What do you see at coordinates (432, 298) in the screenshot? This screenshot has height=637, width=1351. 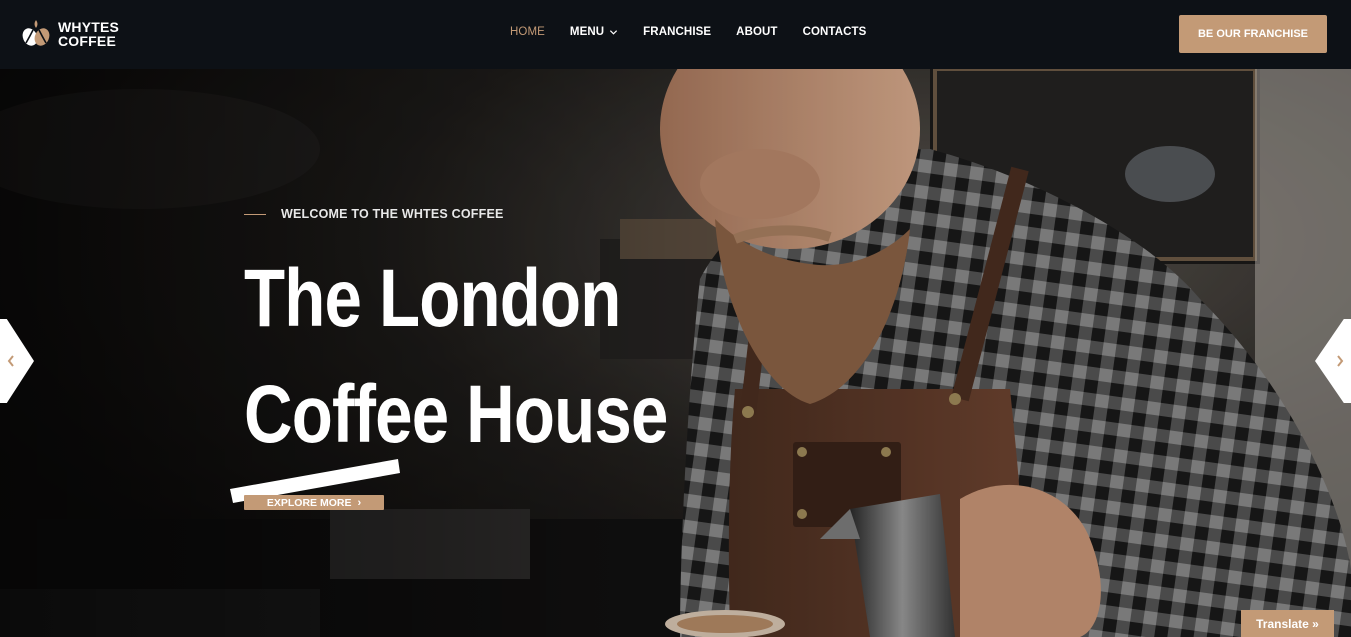 I see `headline-line-1: The London` at bounding box center [432, 298].